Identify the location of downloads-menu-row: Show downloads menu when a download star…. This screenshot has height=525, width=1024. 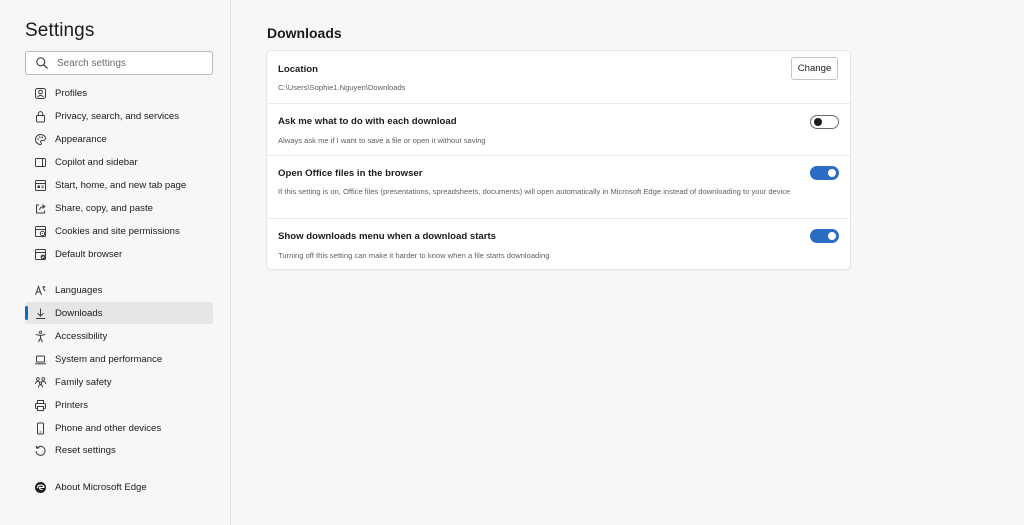
(558, 243).